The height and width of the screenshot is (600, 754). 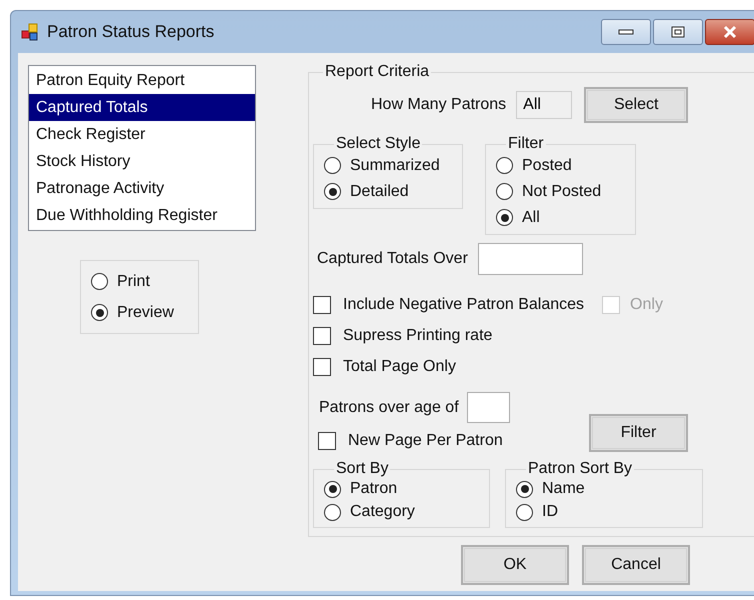 I want to click on amount-field, so click(x=530, y=259).